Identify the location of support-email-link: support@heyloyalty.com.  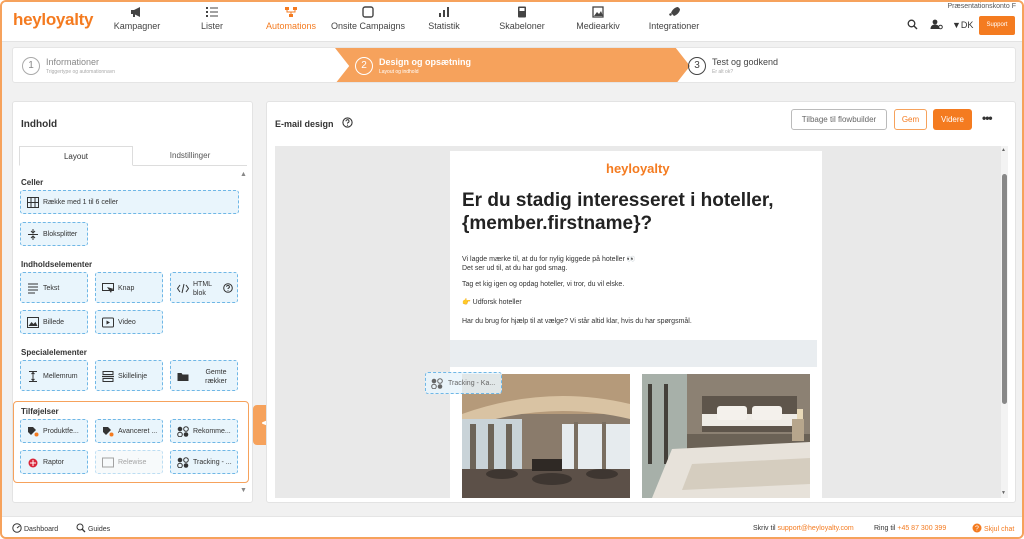
(816, 528).